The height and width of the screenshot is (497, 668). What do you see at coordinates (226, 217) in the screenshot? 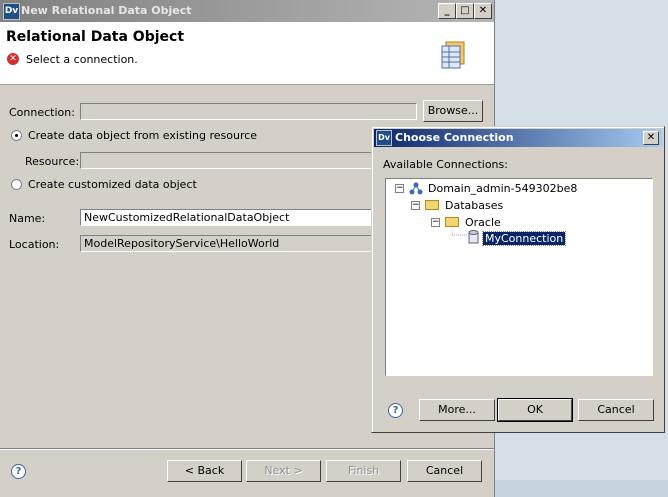
I see `name-input: NewCustomizedRelationalDataObject` at bounding box center [226, 217].